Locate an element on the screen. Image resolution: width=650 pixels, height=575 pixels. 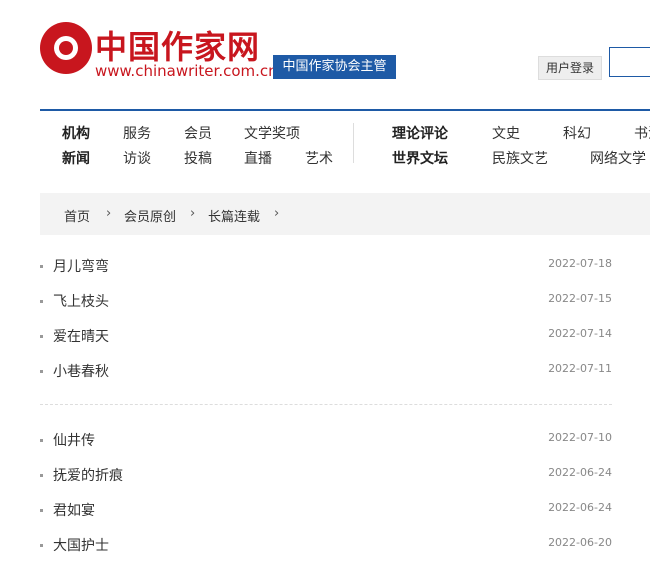
nav-item-ethnic-arts: 民族文艺 is located at coordinates (520, 158).